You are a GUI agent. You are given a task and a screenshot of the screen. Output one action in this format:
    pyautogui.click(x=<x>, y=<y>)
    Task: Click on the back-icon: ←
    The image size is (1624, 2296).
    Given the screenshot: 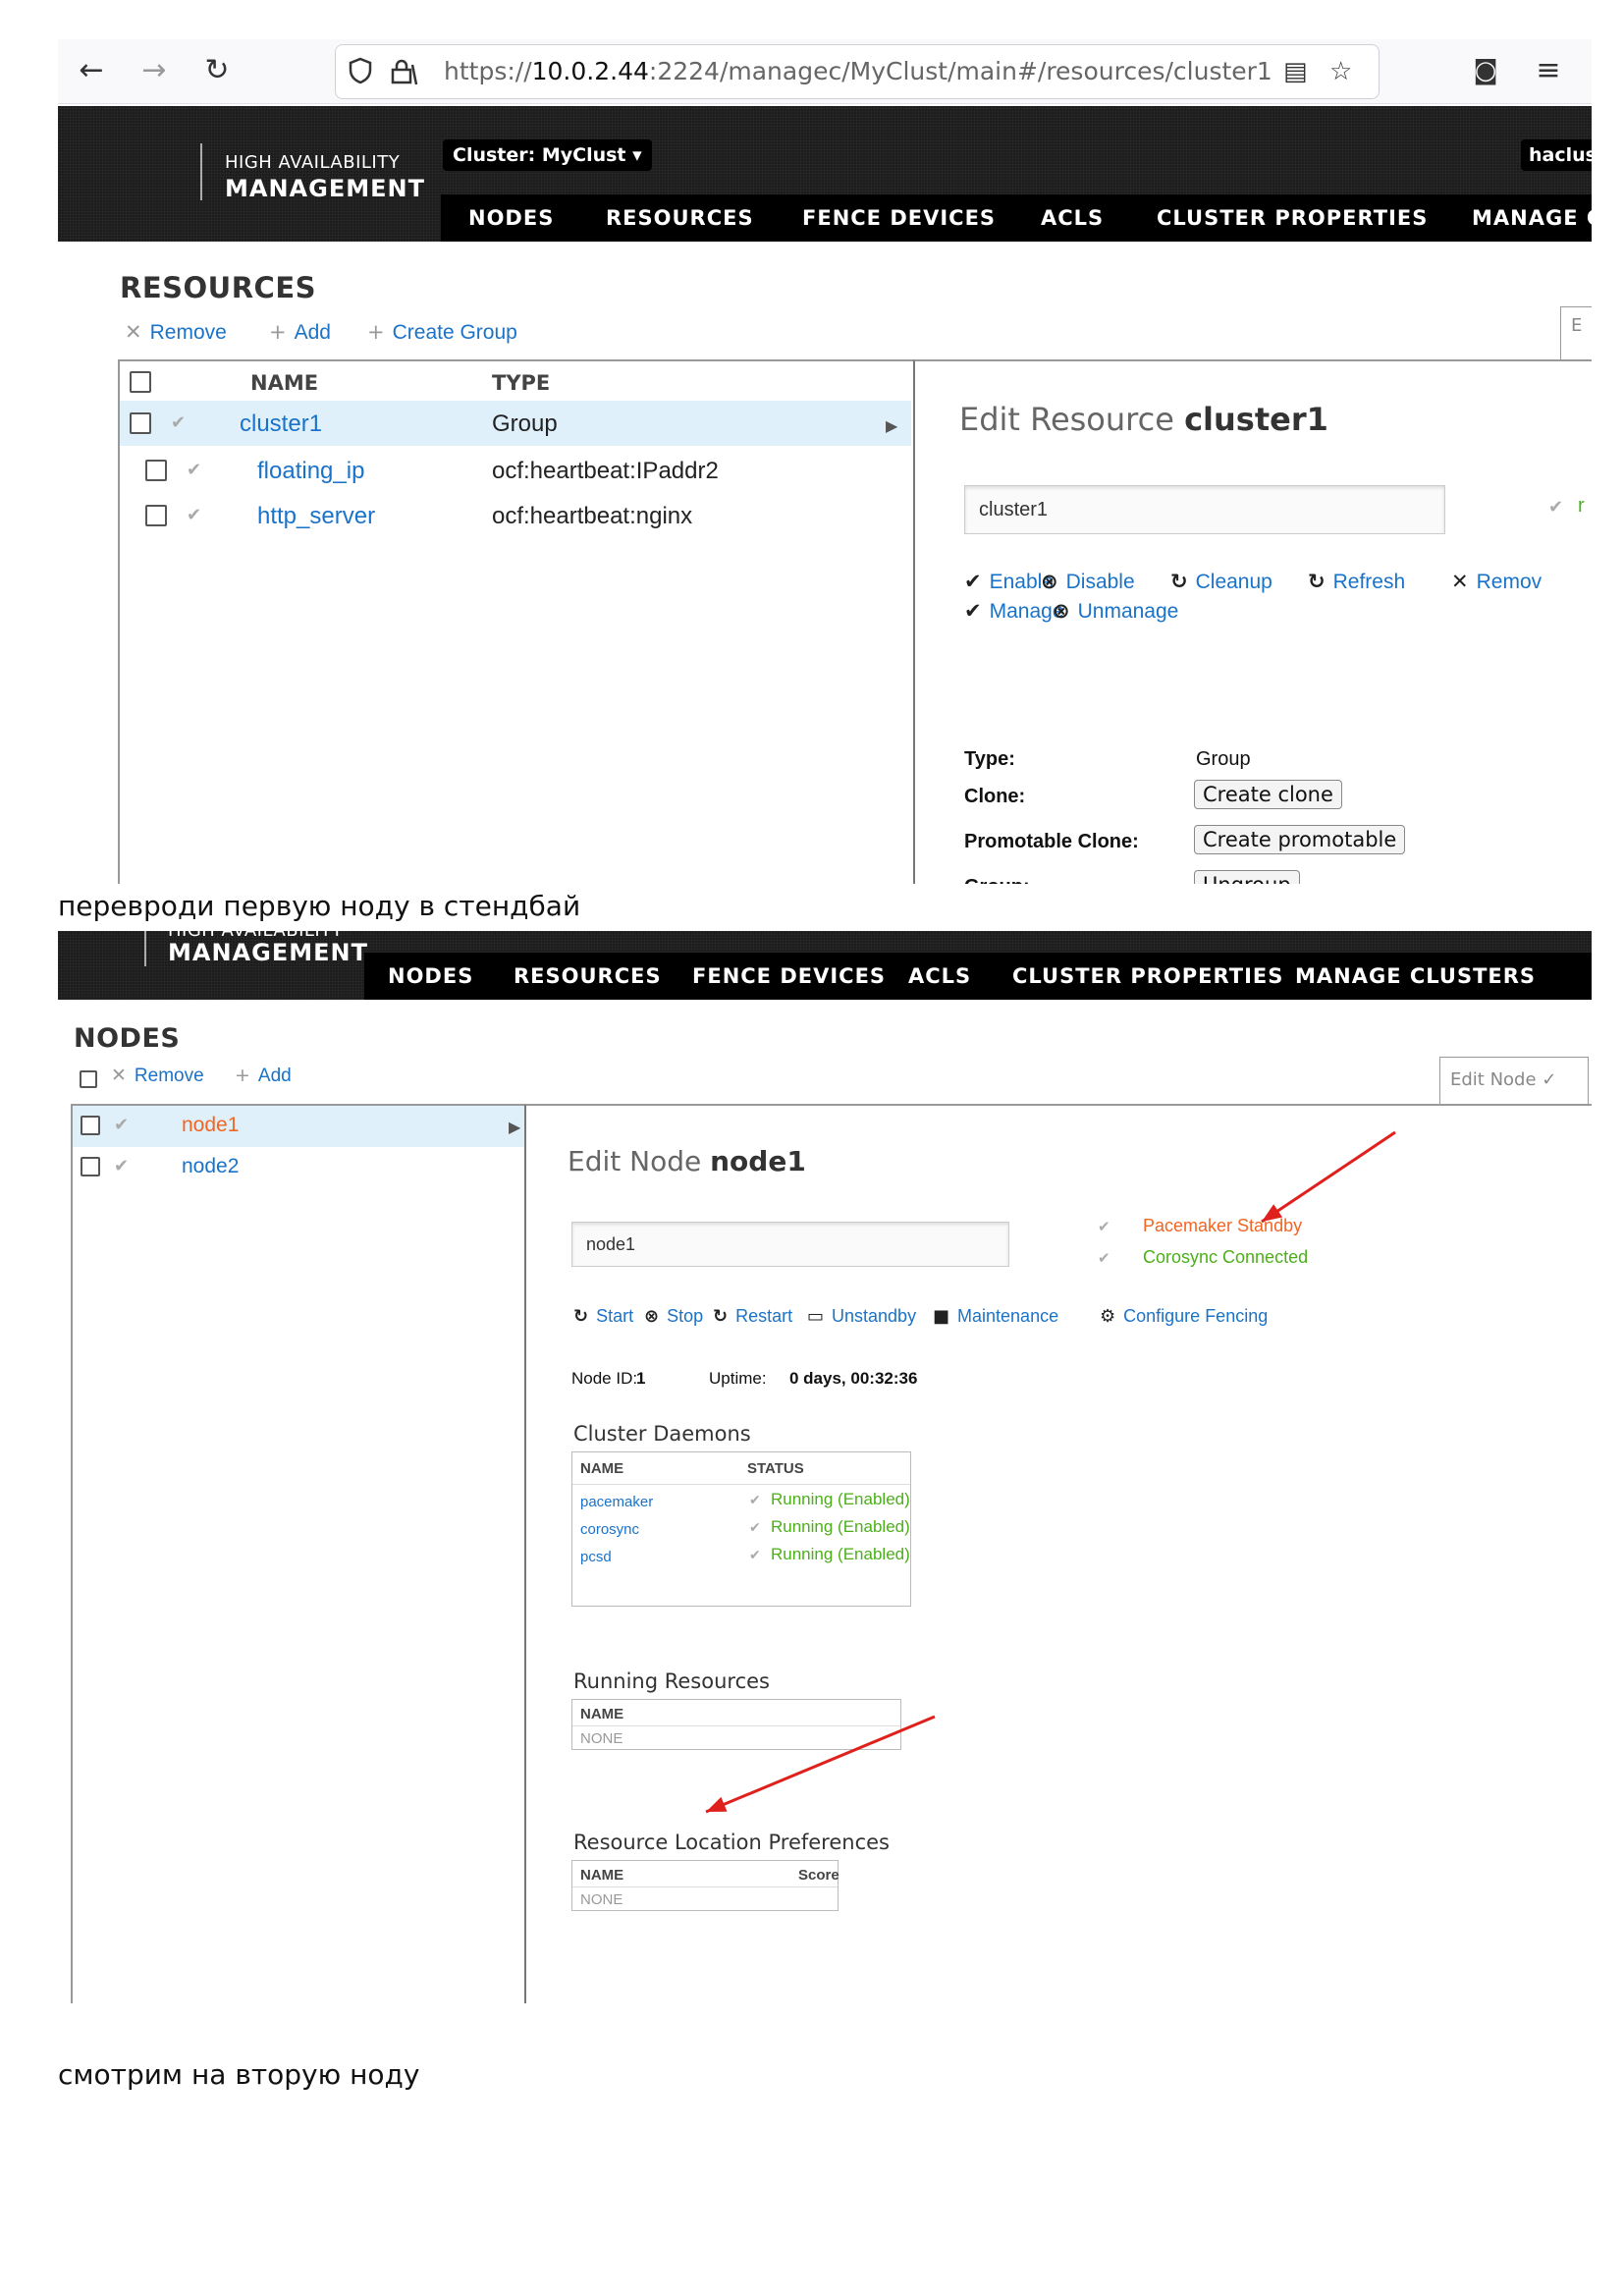 What is the action you would take?
    pyautogui.click(x=91, y=70)
    